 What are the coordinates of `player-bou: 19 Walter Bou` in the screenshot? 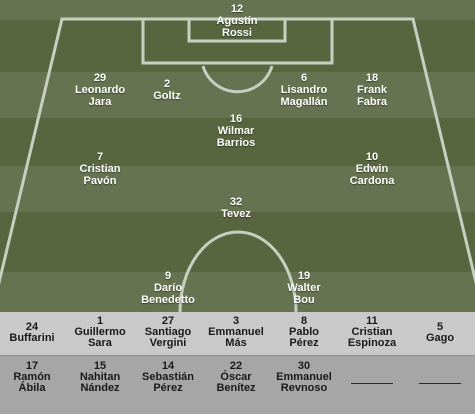 It's located at (304, 288).